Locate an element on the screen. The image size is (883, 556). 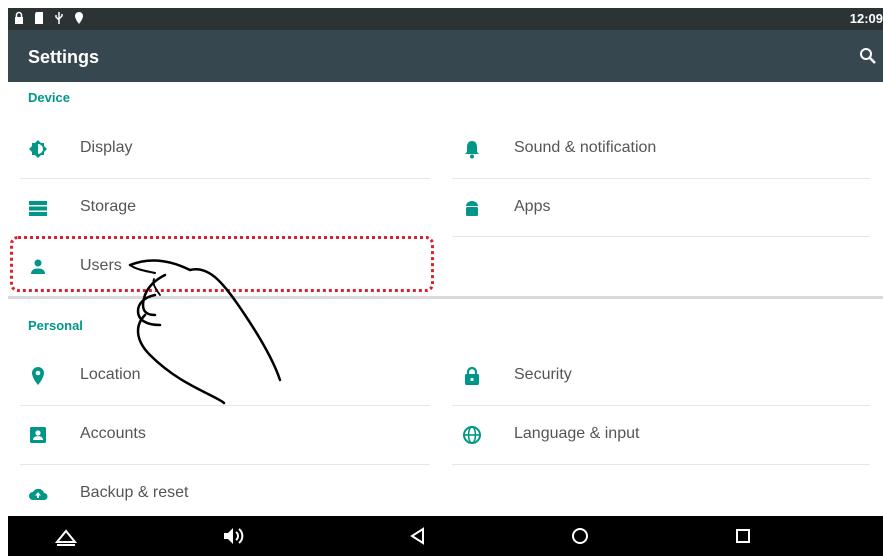
settings-item-language: Language & input is located at coordinates (662, 435).